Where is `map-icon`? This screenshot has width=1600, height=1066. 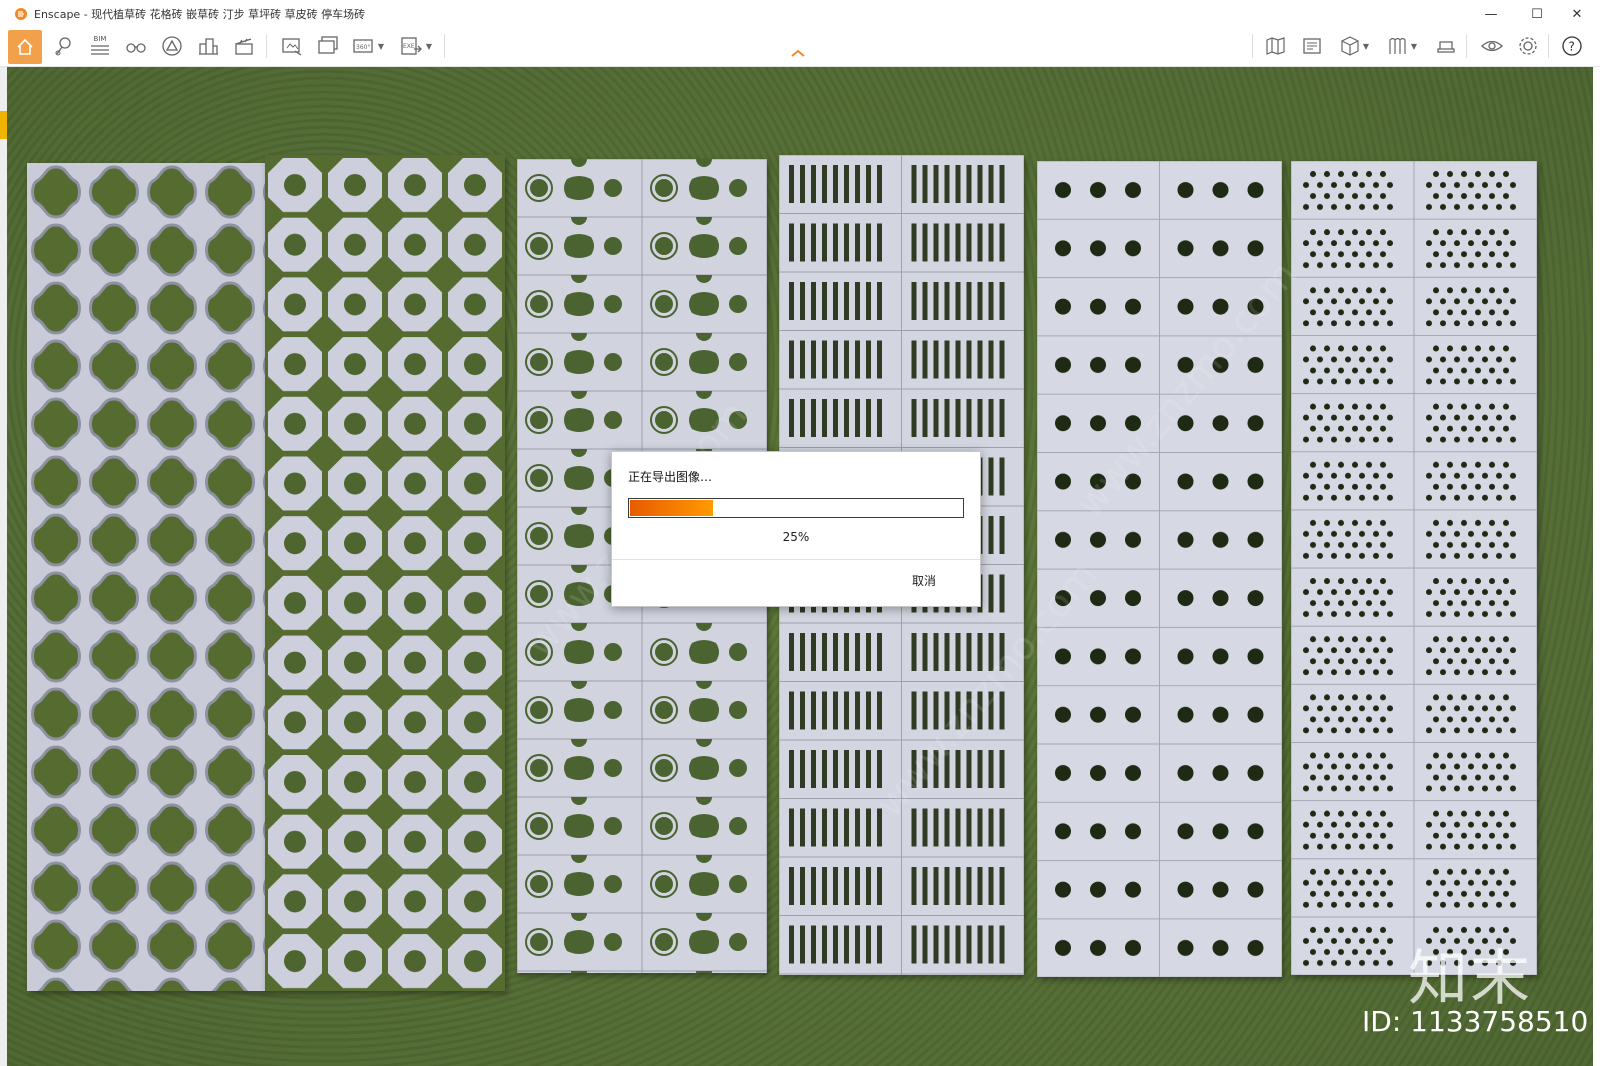
map-icon is located at coordinates (1275, 46).